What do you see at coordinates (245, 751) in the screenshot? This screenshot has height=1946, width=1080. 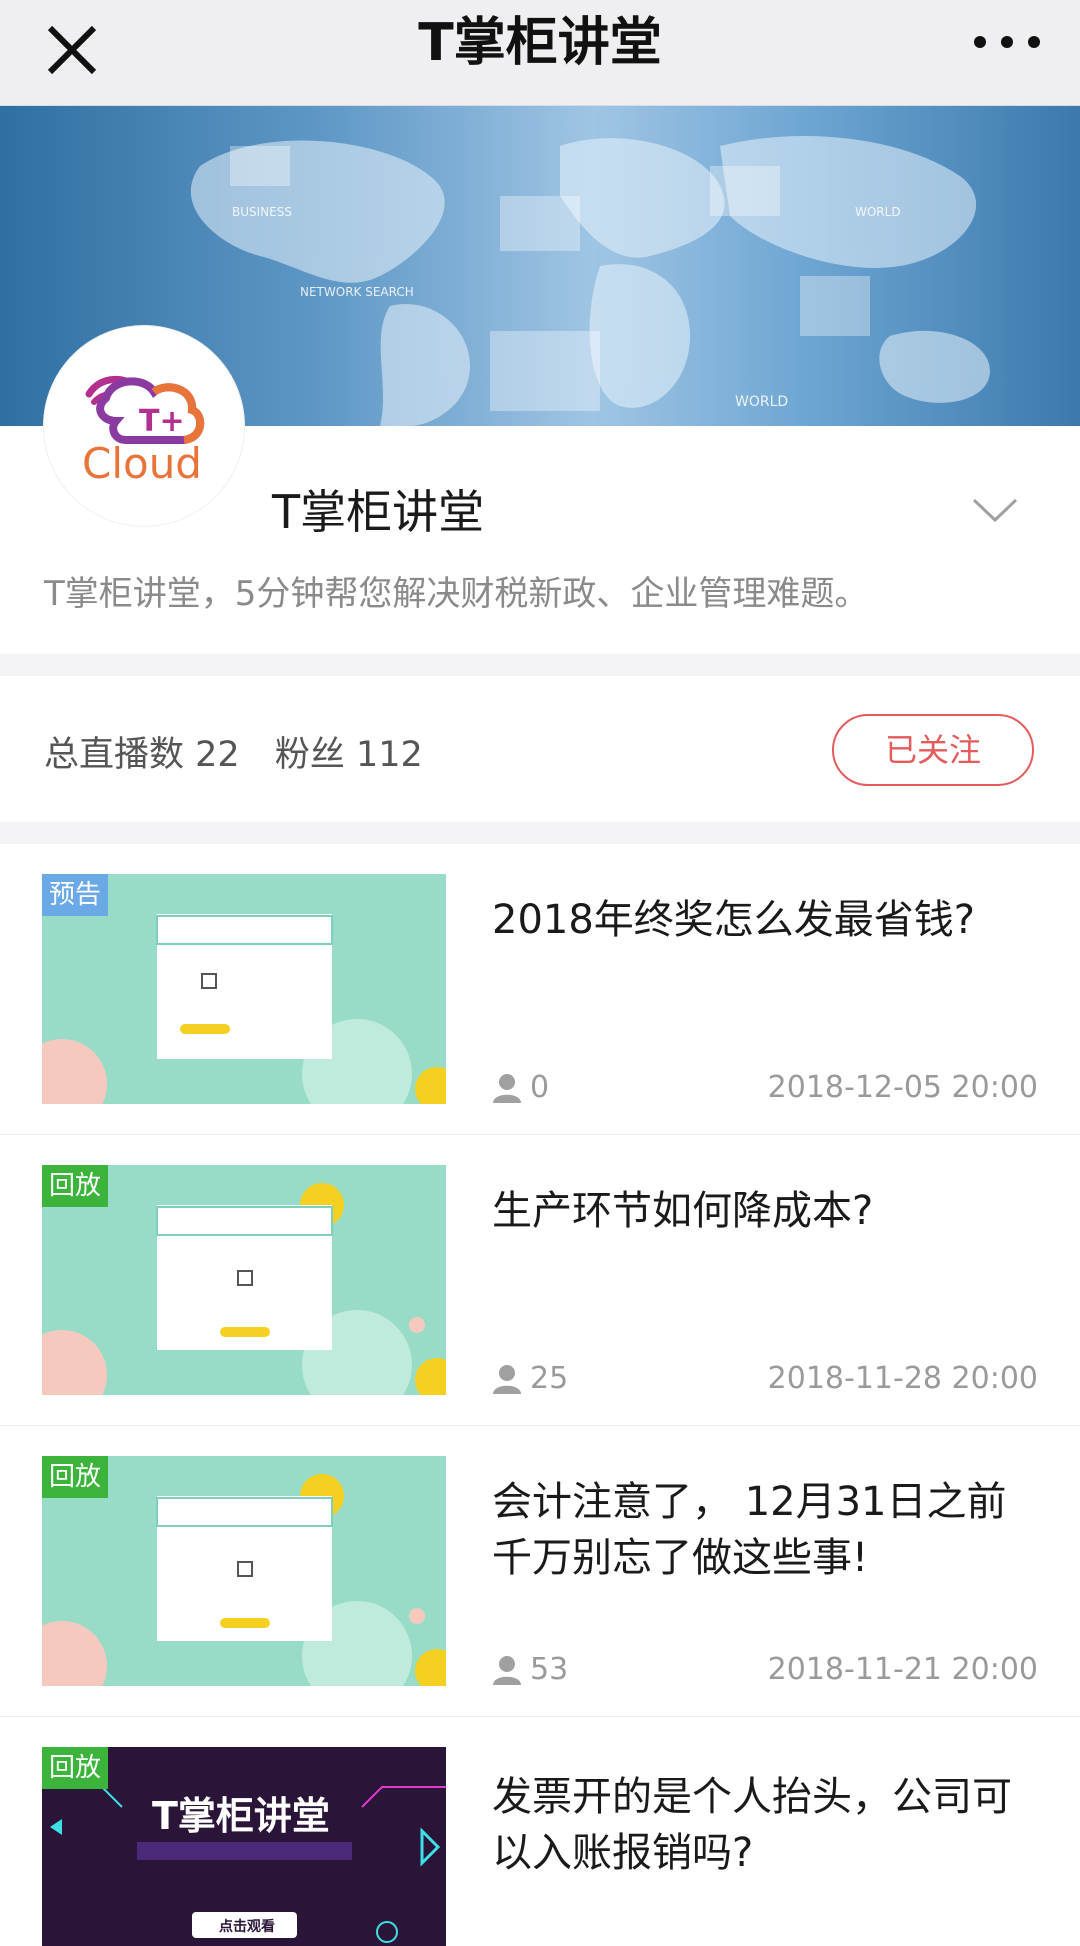 I see `stats-row: 总直播数 22 粉丝 112` at bounding box center [245, 751].